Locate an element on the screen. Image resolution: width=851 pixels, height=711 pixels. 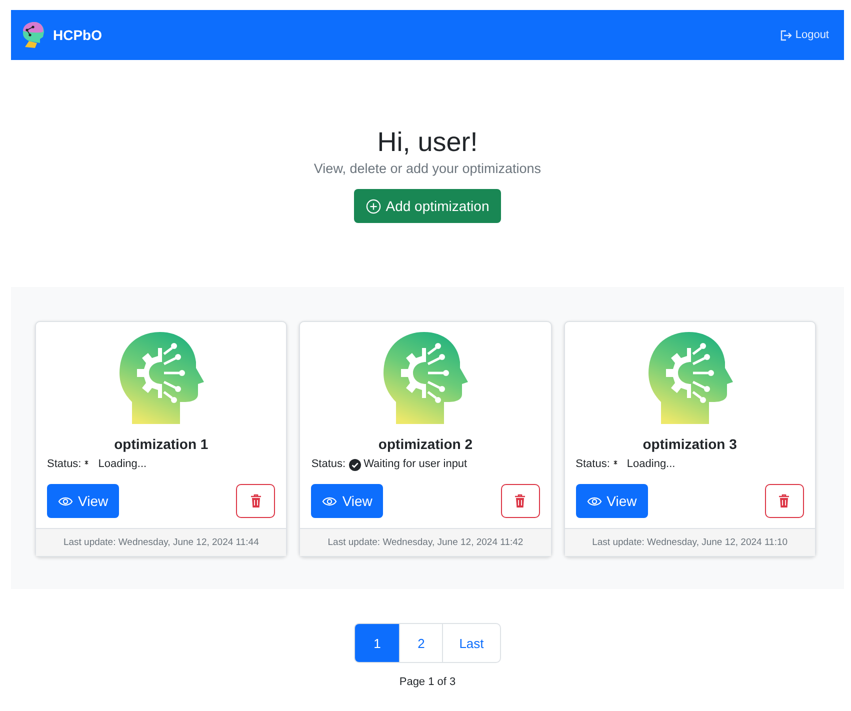
logout-link: Logout is located at coordinates (804, 35).